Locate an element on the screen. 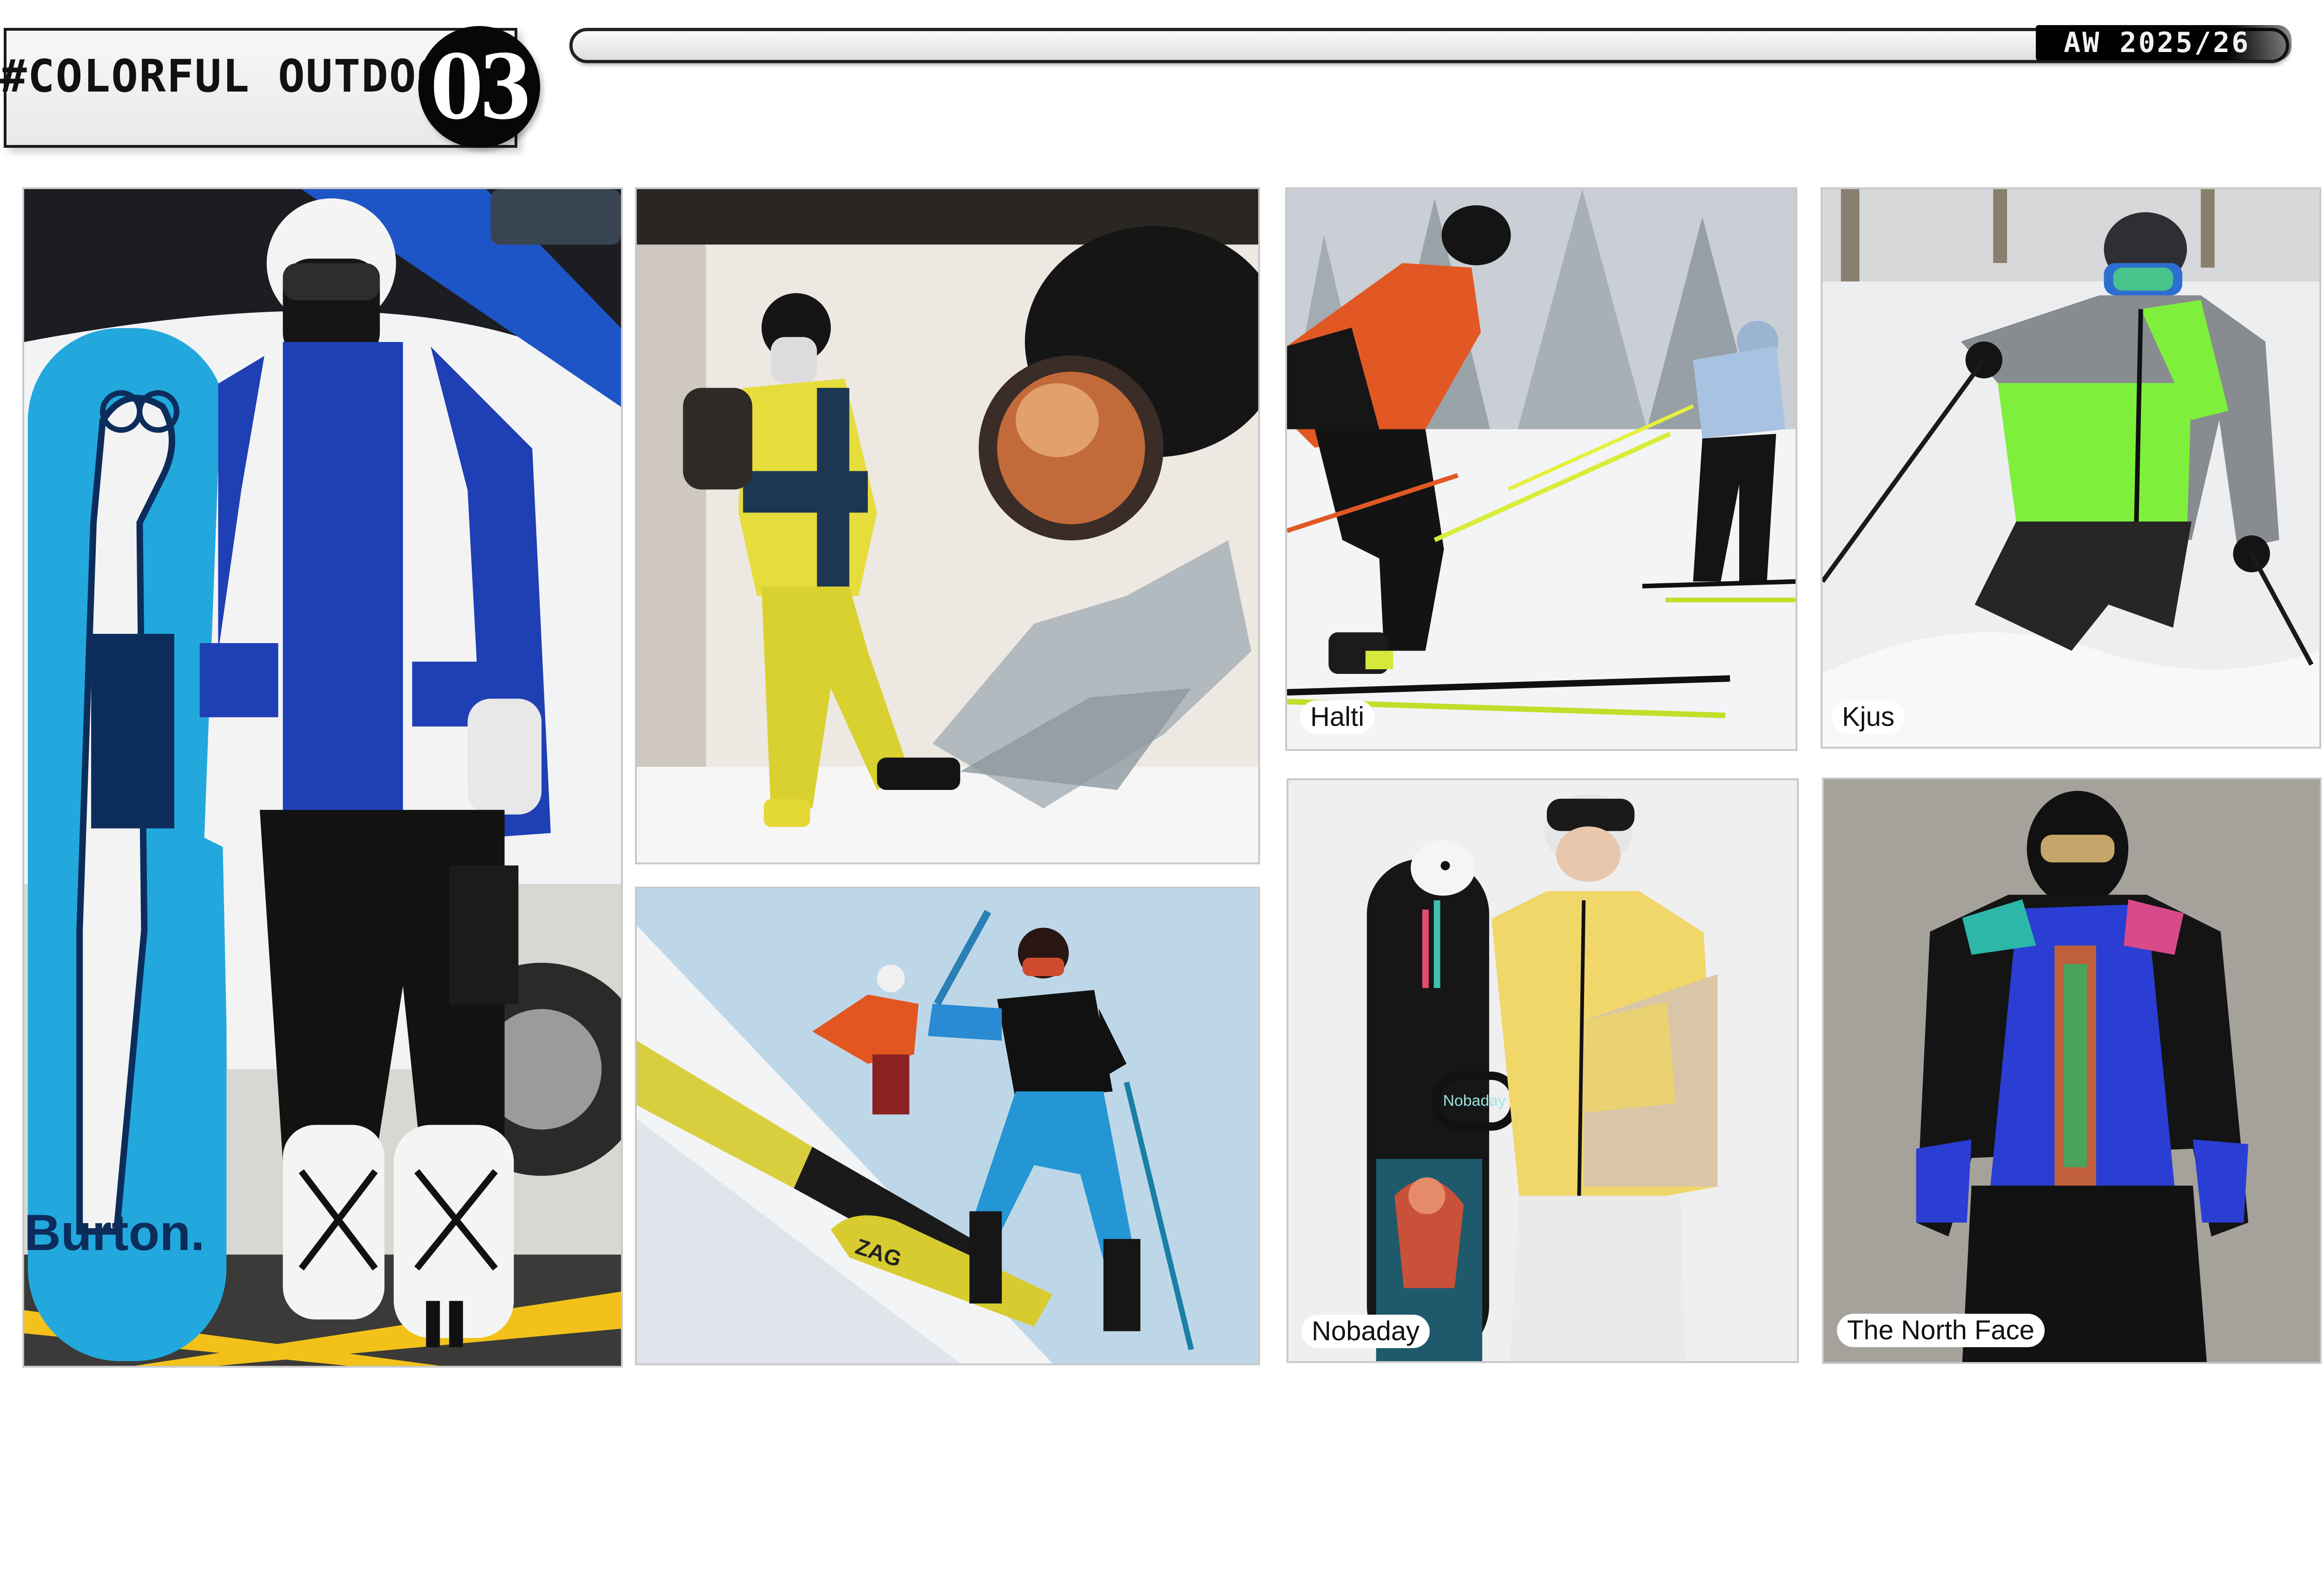 Image resolution: width=2324 pixels, height=1580 pixels. photo-mountain-climbers: ZAG is located at coordinates (947, 1126).